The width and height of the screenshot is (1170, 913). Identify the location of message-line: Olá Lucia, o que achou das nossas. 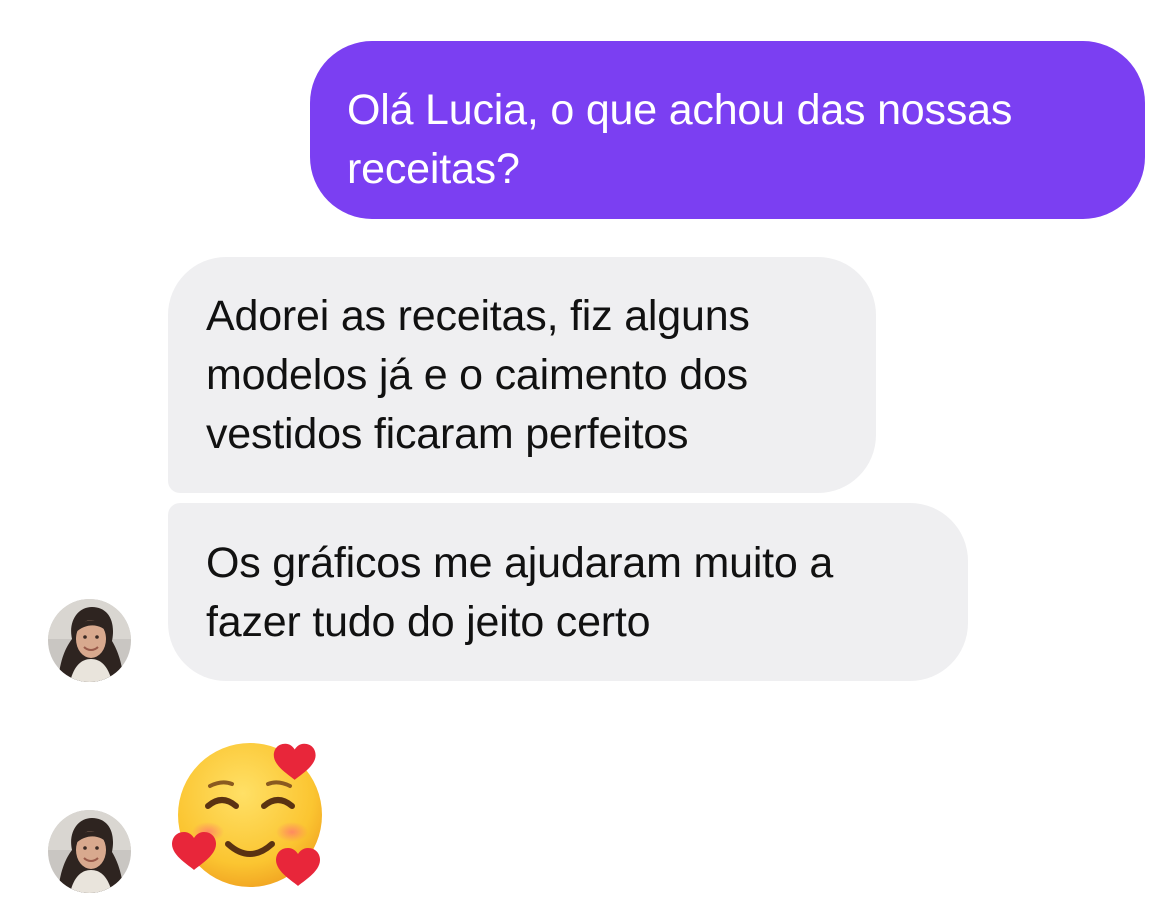
(680, 110).